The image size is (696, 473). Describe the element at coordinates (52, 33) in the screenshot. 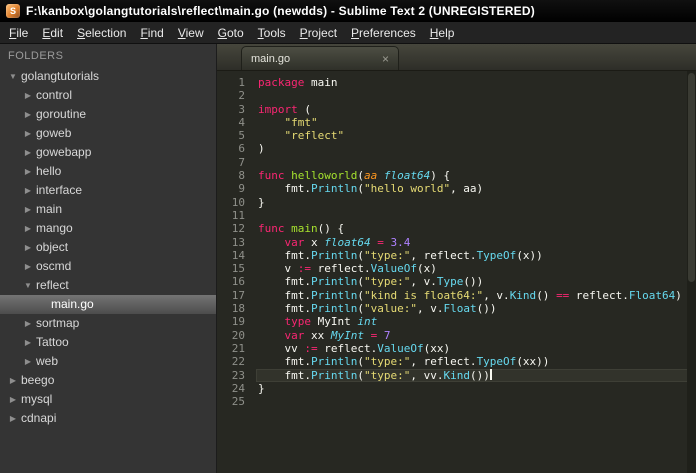

I see `menu-edit: Edit` at that location.